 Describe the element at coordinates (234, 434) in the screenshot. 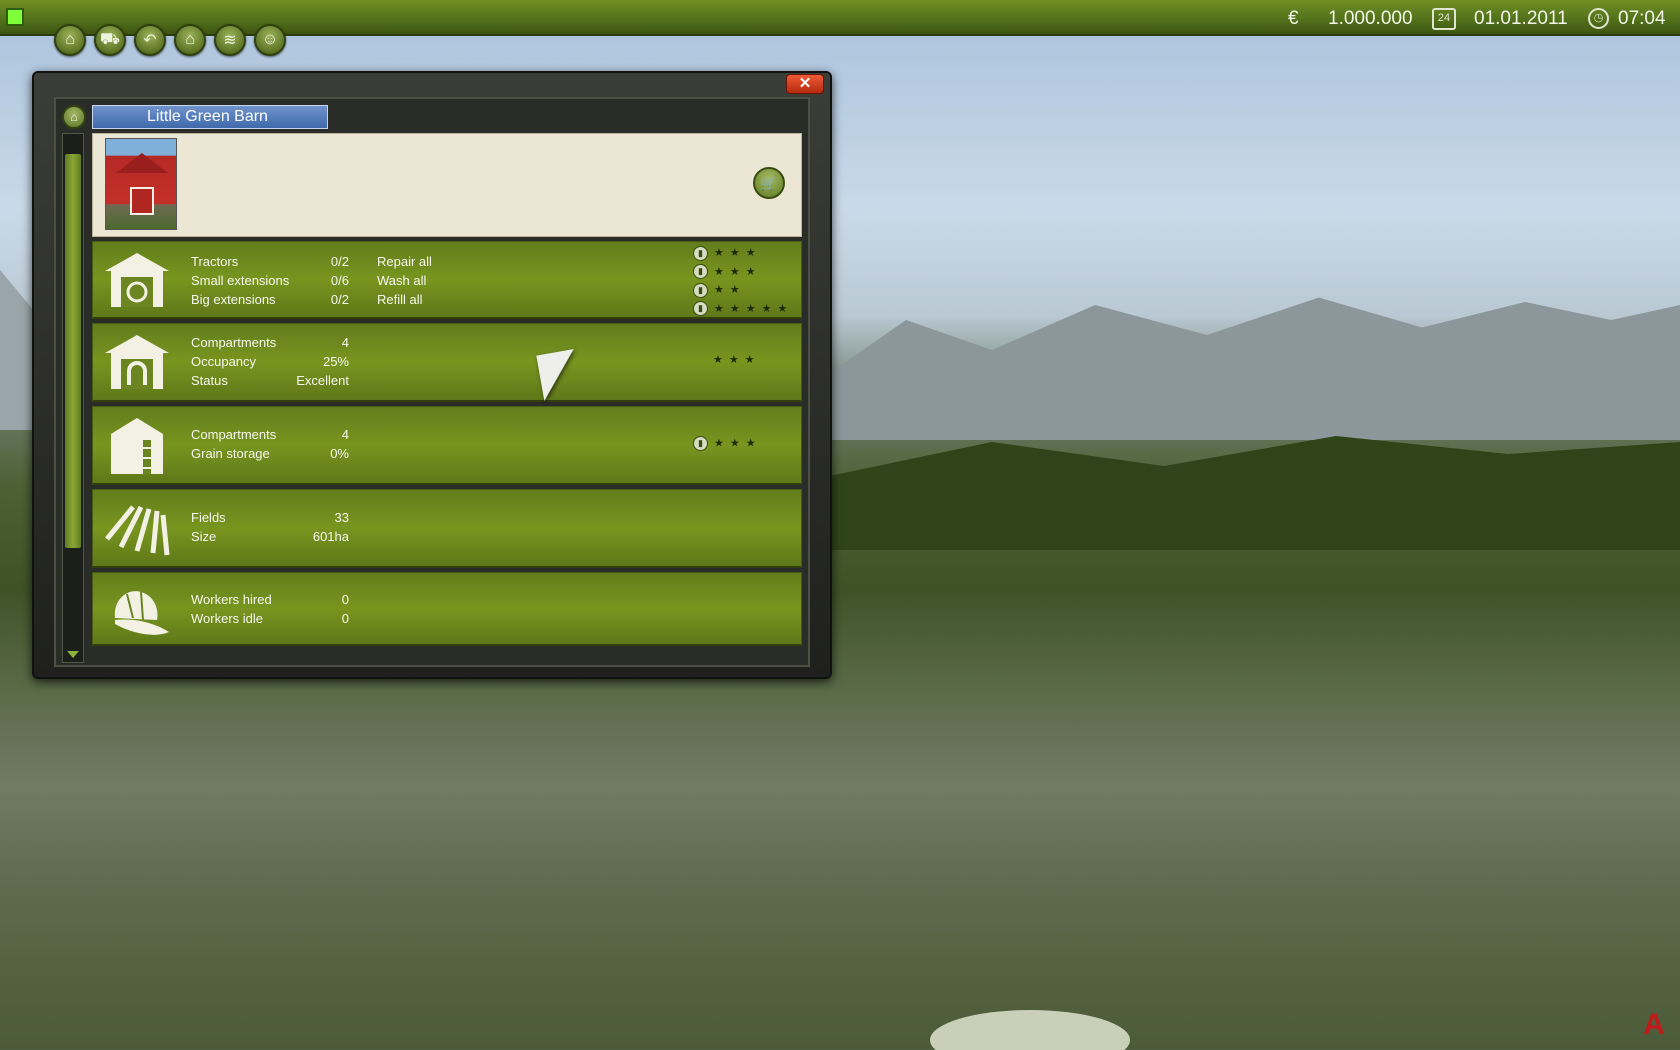

I see `silo-compartments-label: Compartments` at that location.